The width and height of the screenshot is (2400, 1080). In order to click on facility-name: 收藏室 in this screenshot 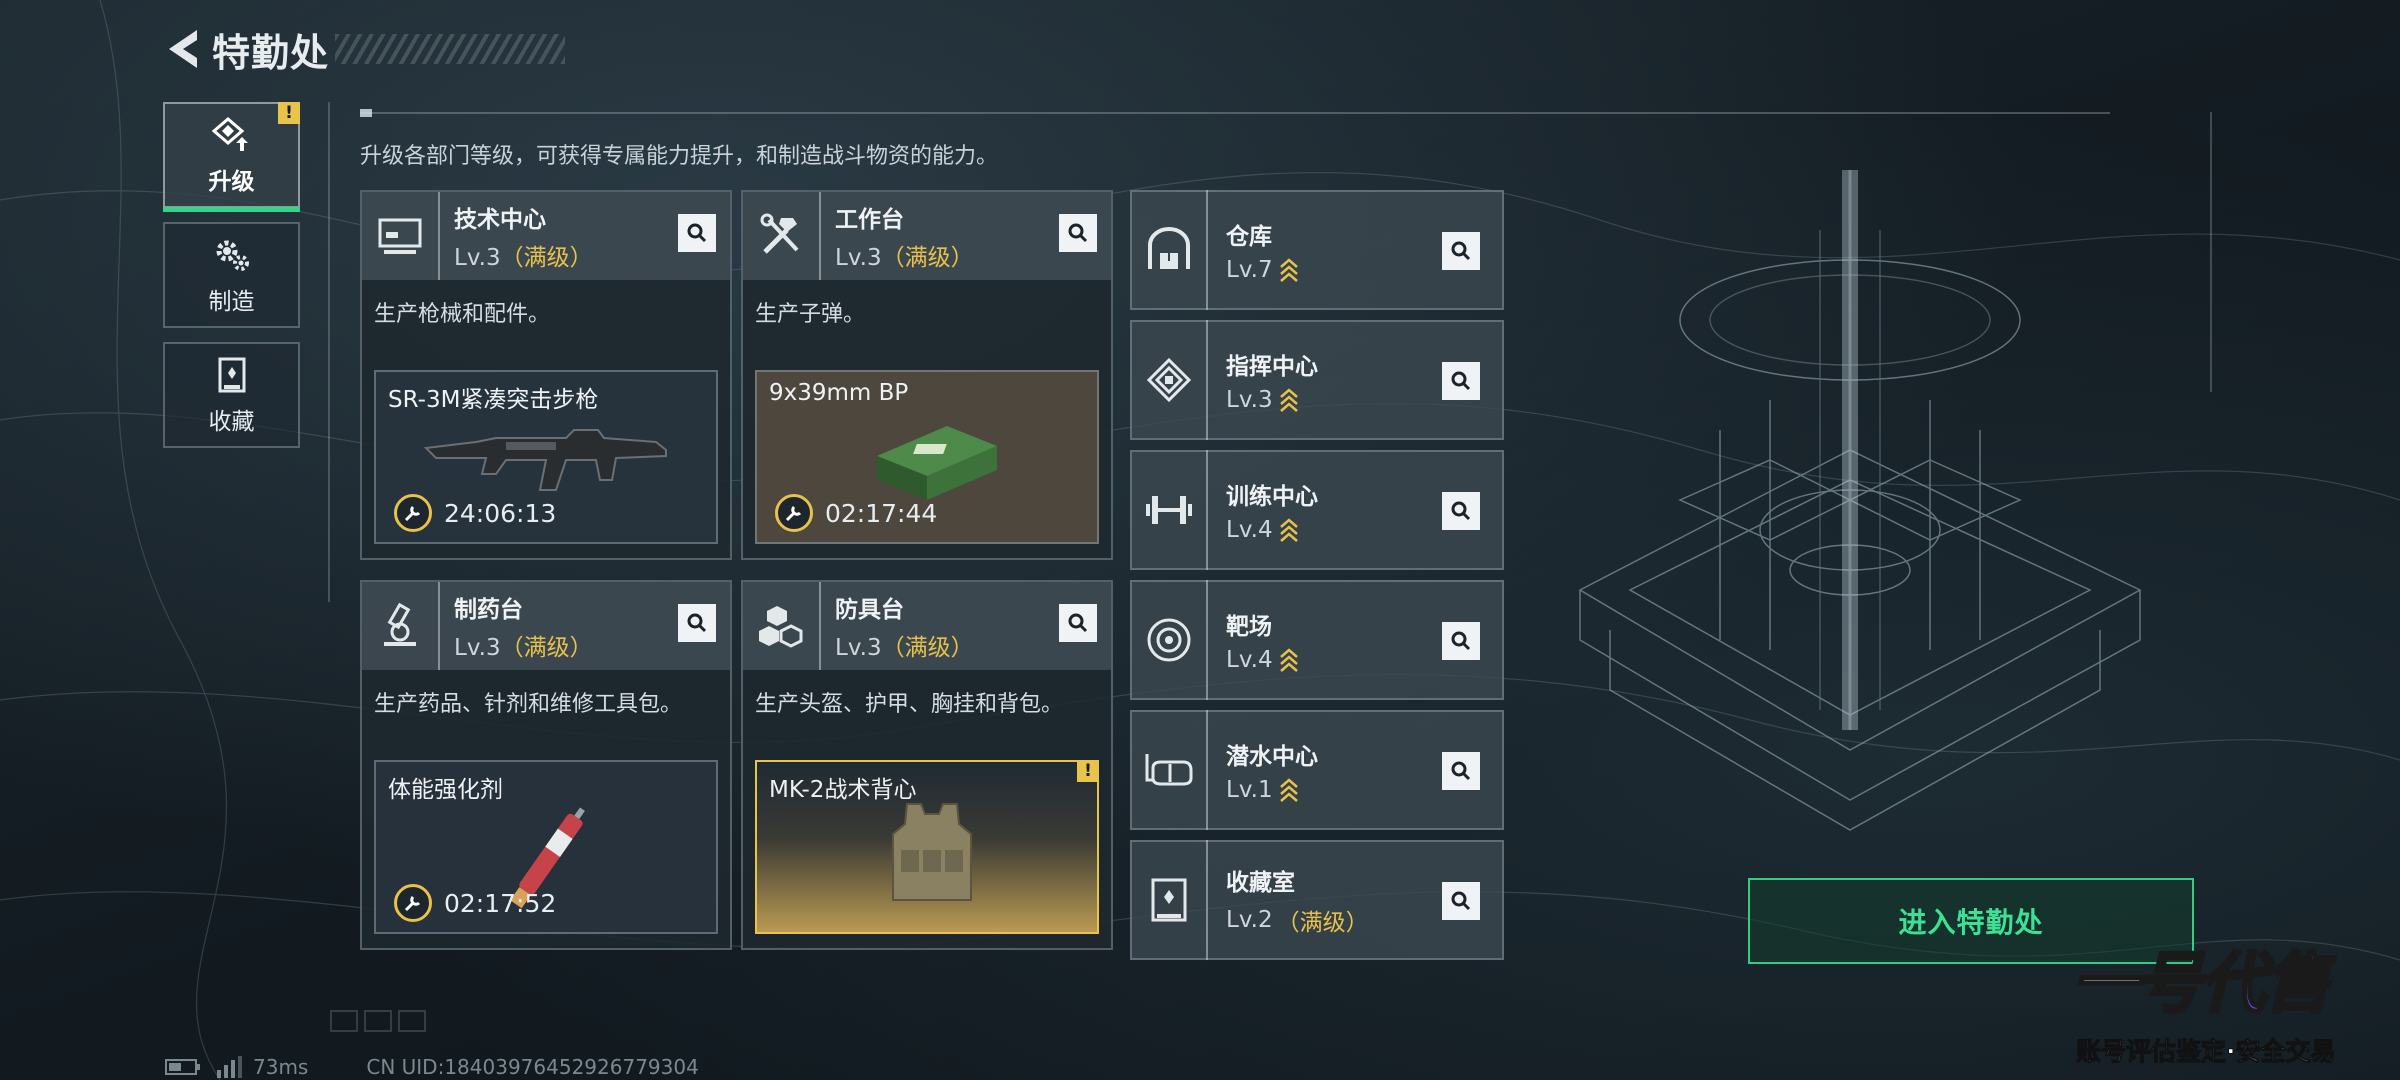, I will do `click(1260, 883)`.